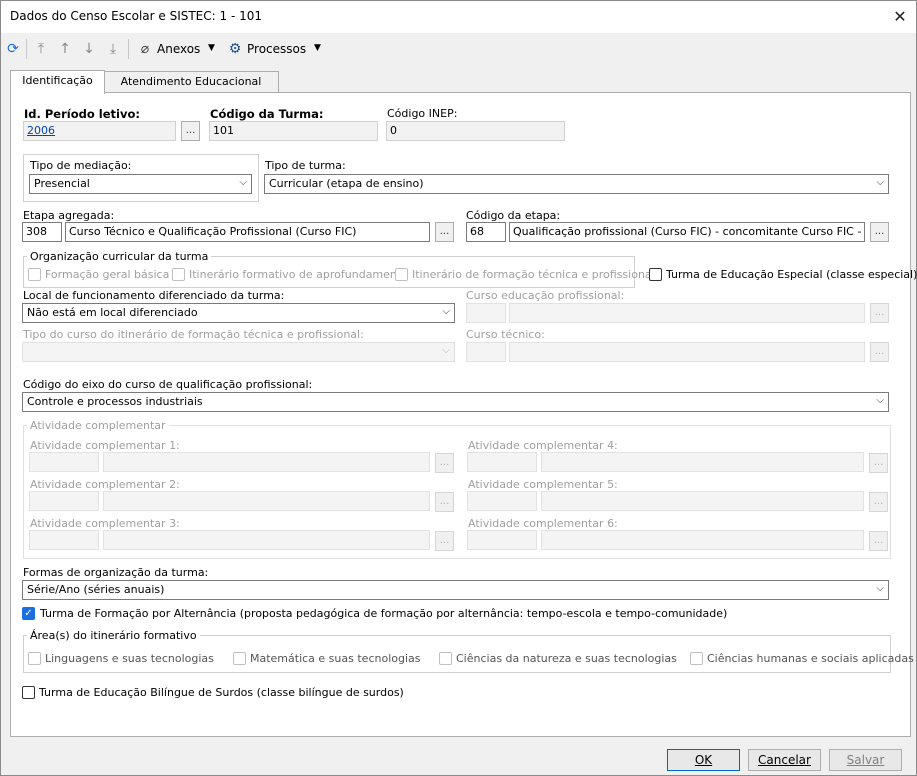 The height and width of the screenshot is (776, 917). What do you see at coordinates (113, 635) in the screenshot?
I see `areas-label: Área(s) do itinerário formativo` at bounding box center [113, 635].